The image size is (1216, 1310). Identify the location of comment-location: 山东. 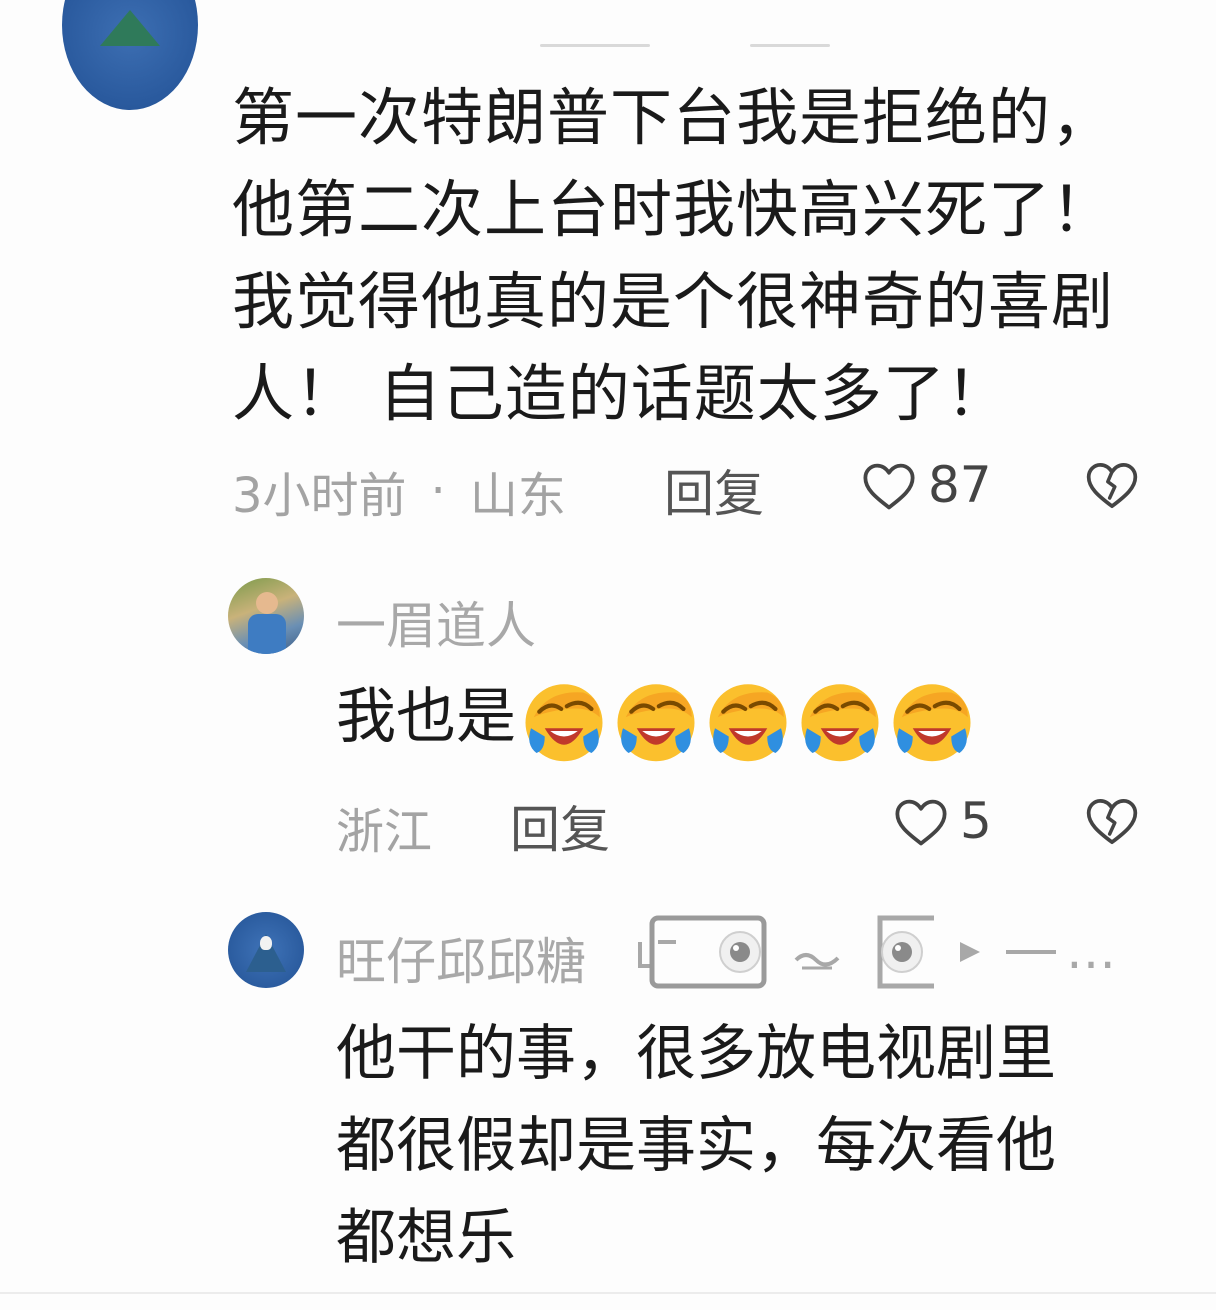
(517, 496).